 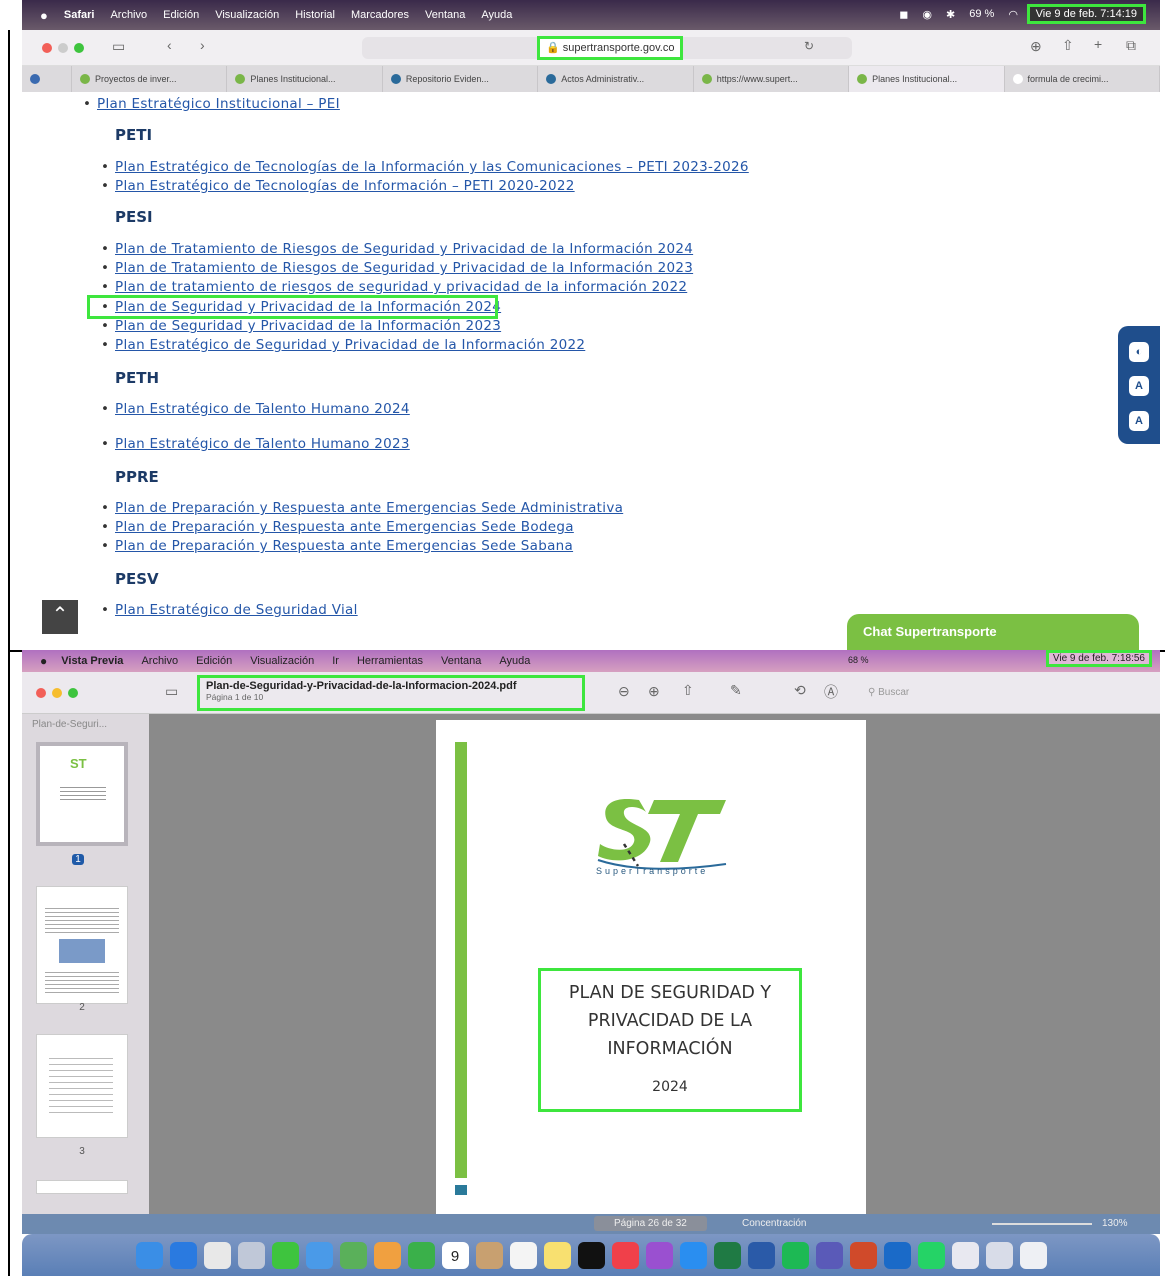 What do you see at coordinates (247, 15) in the screenshot?
I see `menu-visualizacion: Visualización` at bounding box center [247, 15].